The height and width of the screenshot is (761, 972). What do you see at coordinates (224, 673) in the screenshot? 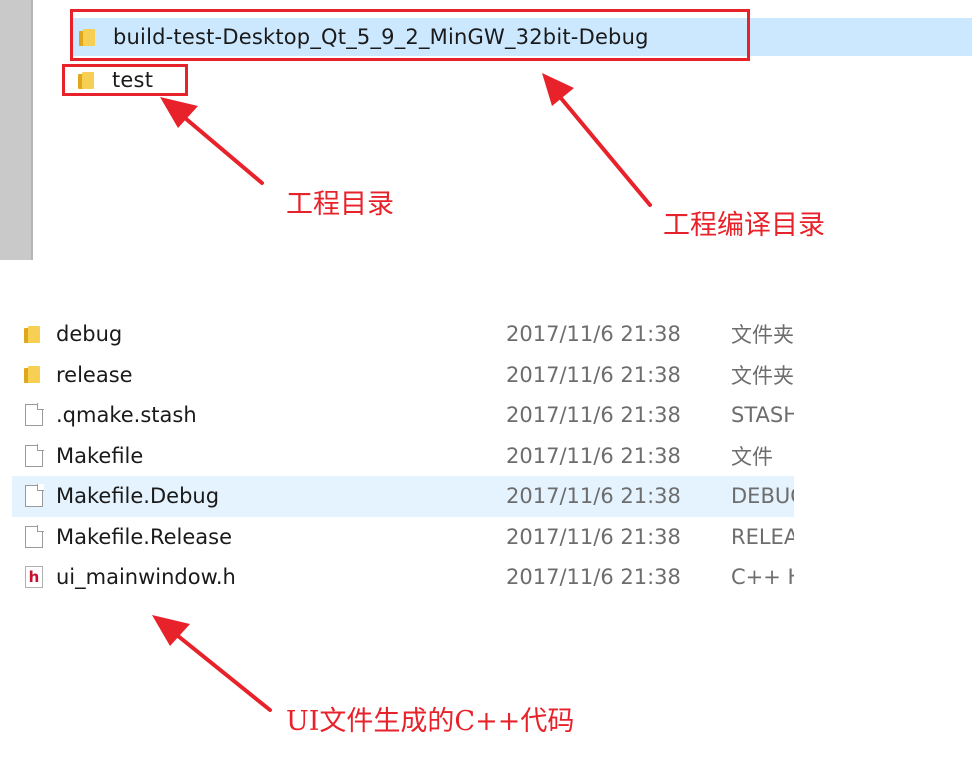
I see `arrow-to-ui-header` at bounding box center [224, 673].